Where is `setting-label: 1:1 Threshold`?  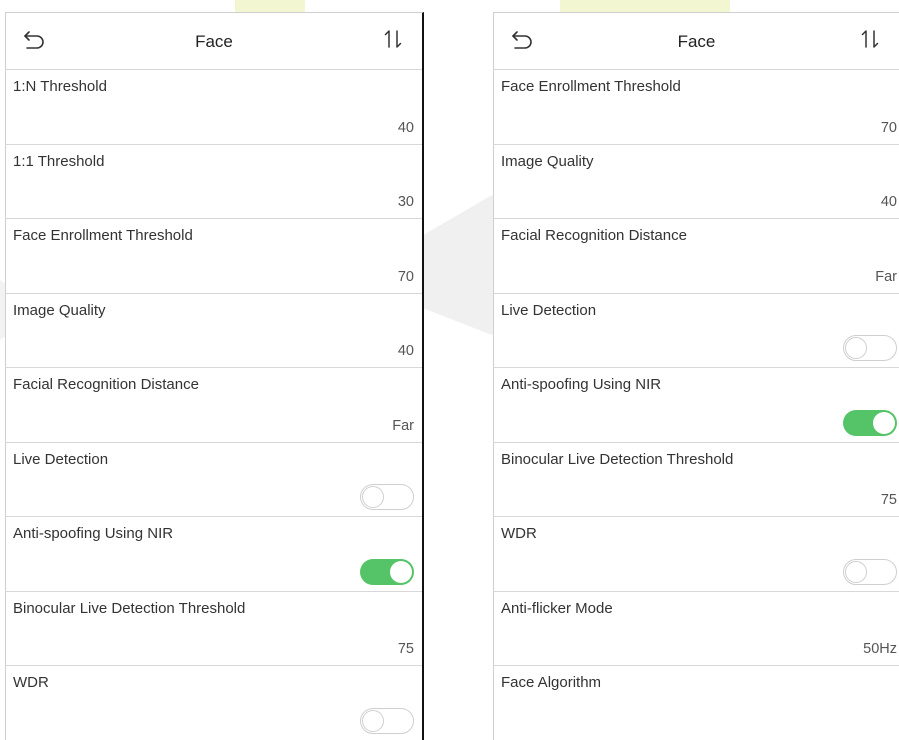
setting-label: 1:1 Threshold is located at coordinates (59, 161).